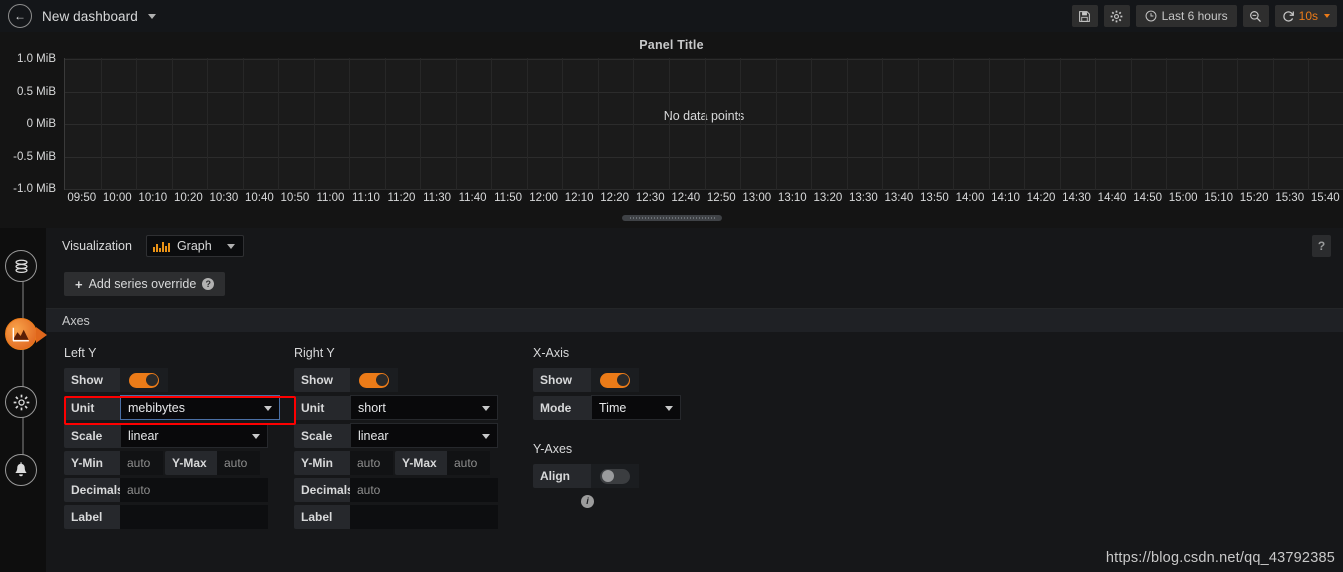  I want to click on left-y-title: Left Y, so click(80, 353).